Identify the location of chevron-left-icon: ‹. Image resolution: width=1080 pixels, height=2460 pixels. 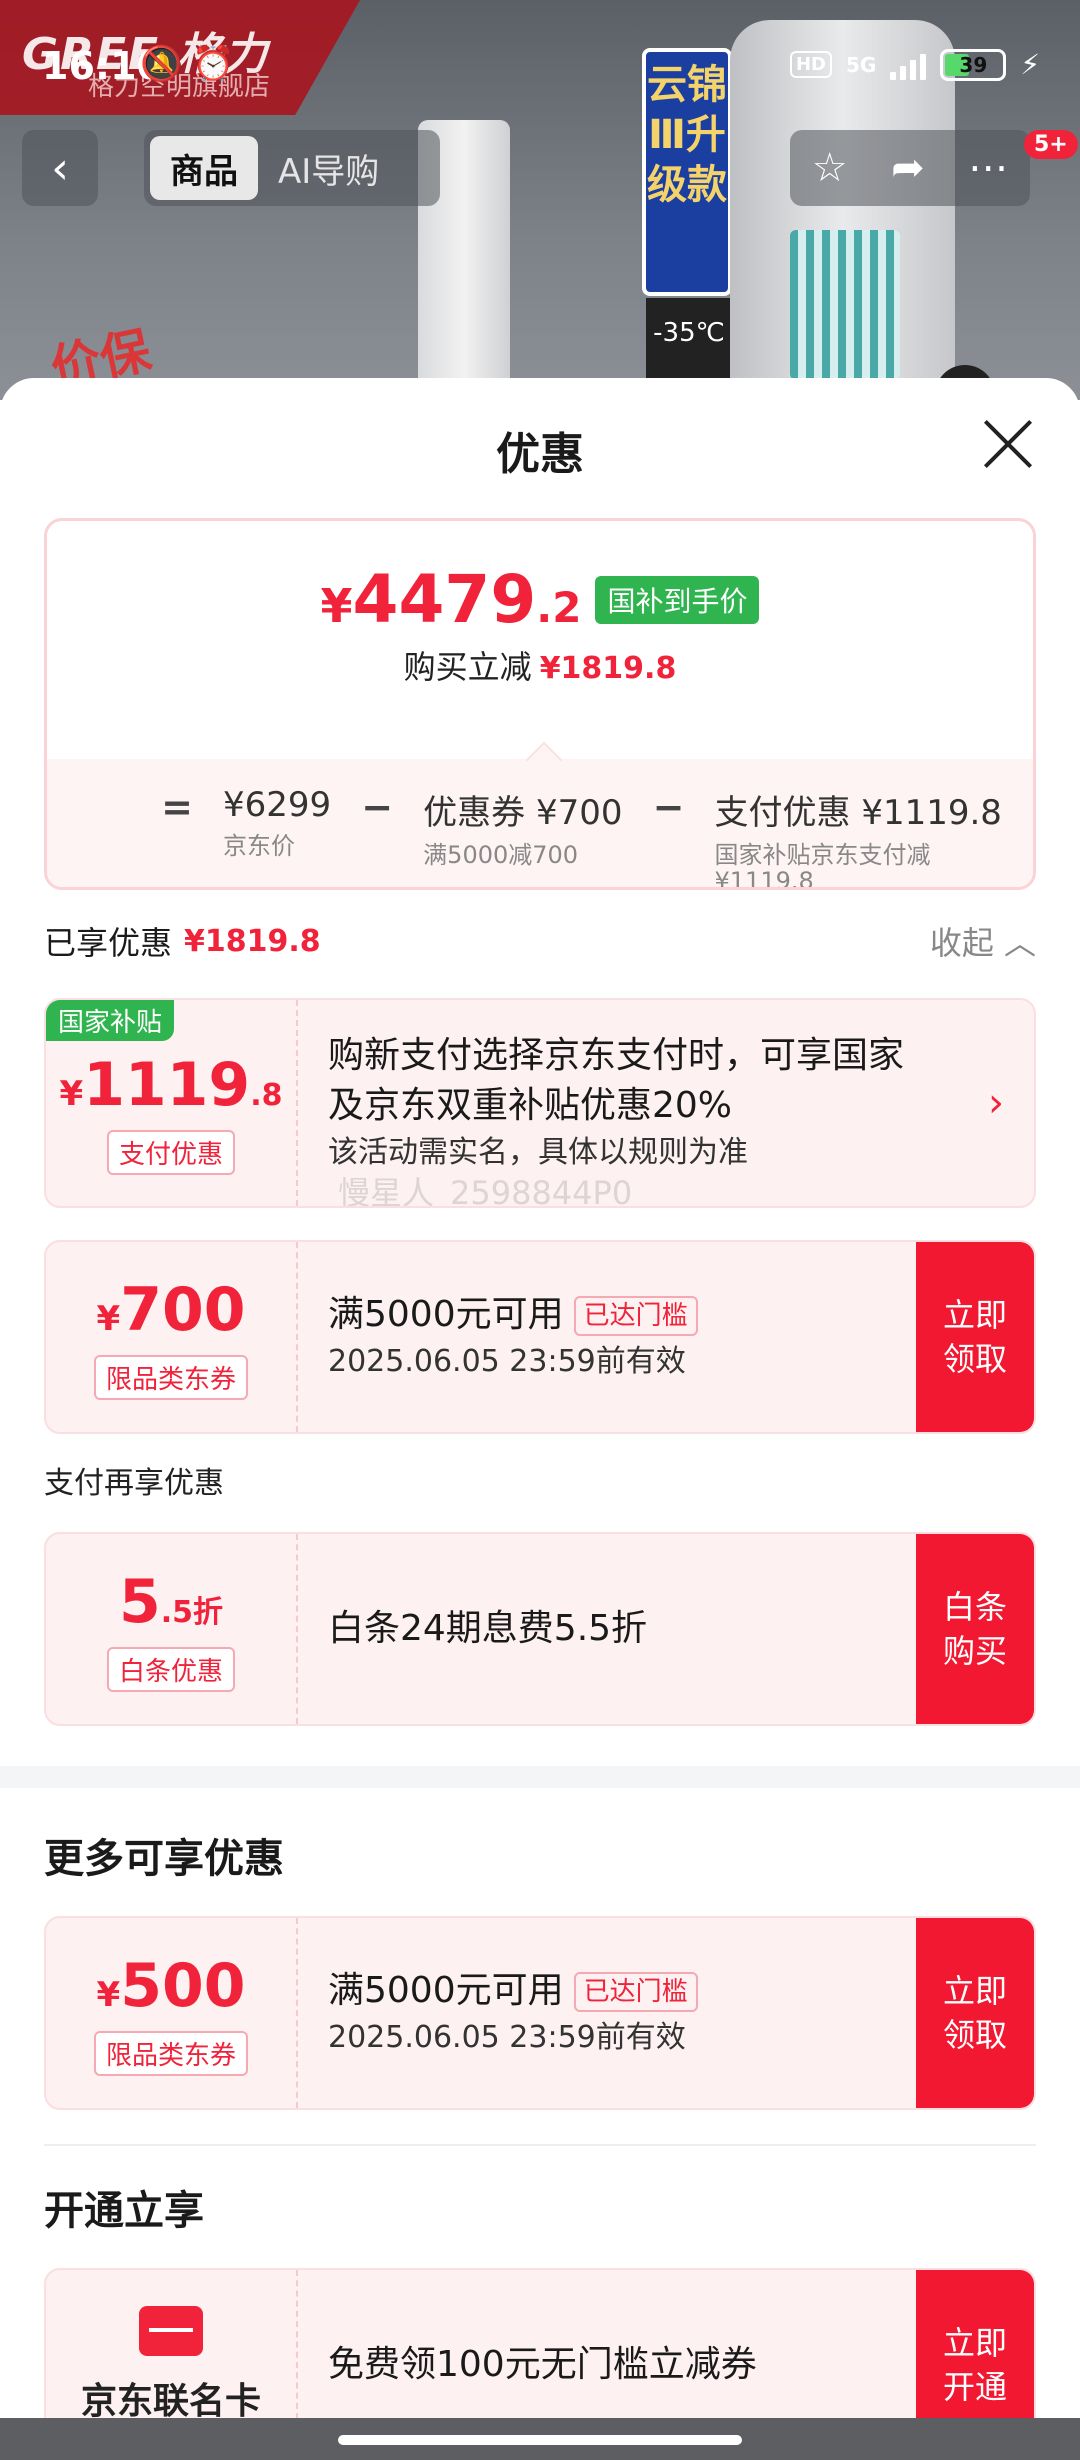
(60, 168).